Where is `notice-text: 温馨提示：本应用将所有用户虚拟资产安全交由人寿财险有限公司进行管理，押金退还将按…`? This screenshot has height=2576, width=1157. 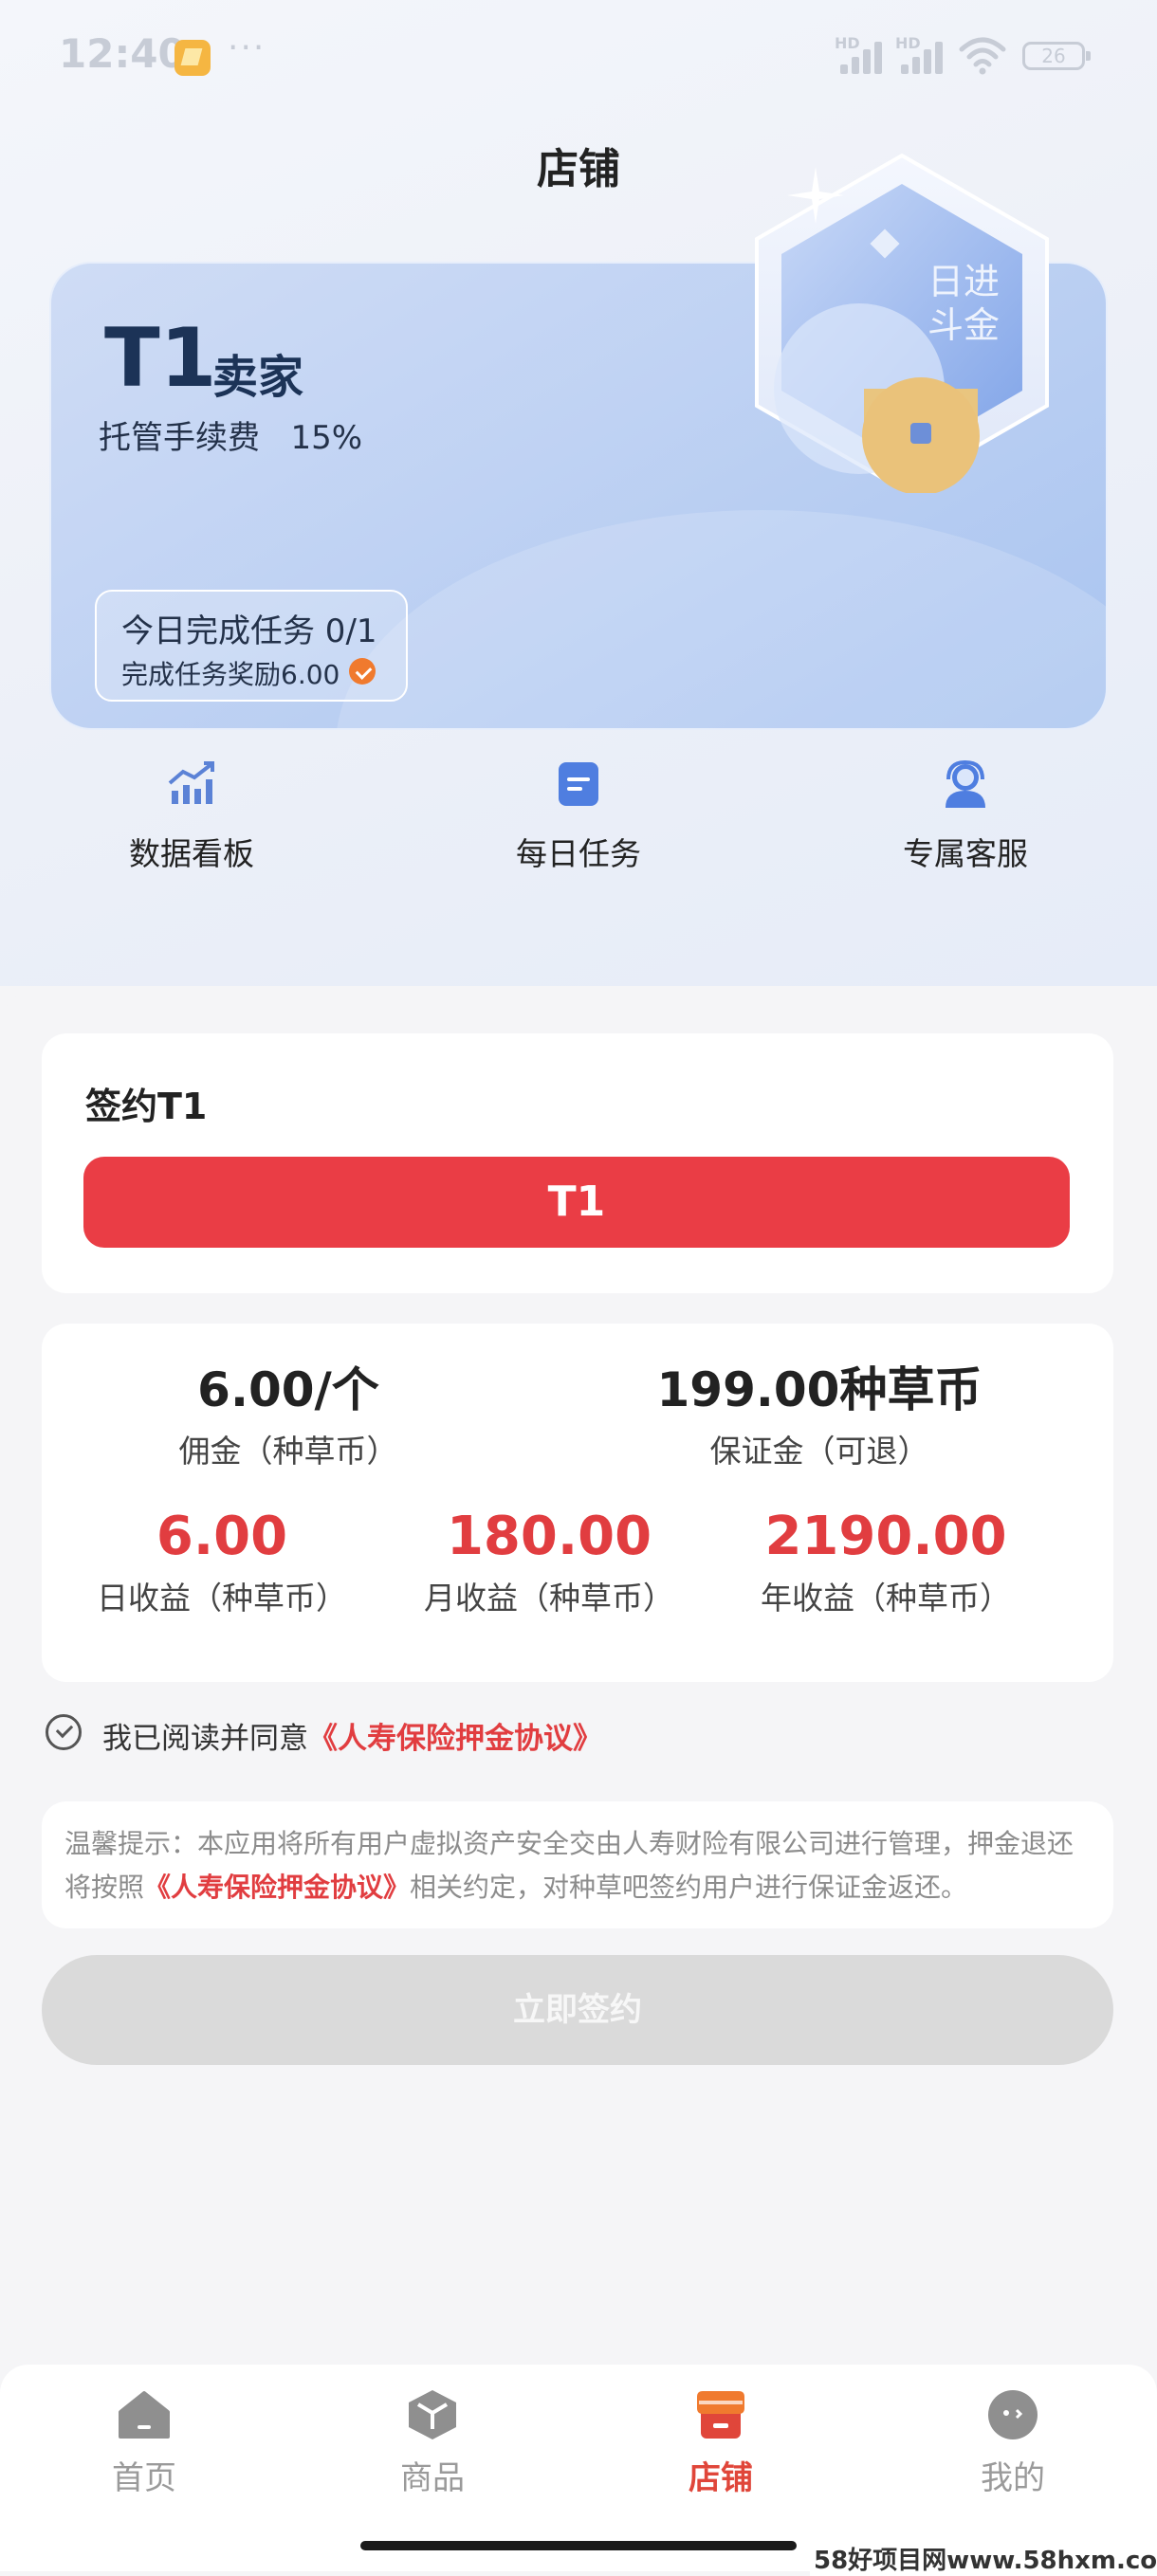 notice-text: 温馨提示：本应用将所有用户虚拟资产安全交由人寿财险有限公司进行管理，押金退还将按… is located at coordinates (581, 1865).